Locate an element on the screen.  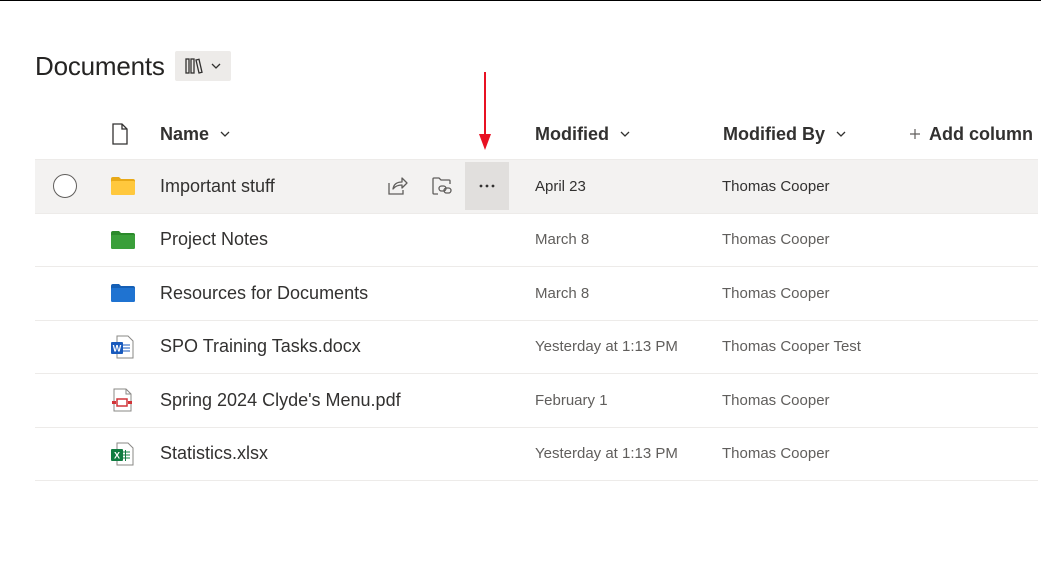
item-name-link: SPO Training Tasks.docx is located at coordinates (260, 346).